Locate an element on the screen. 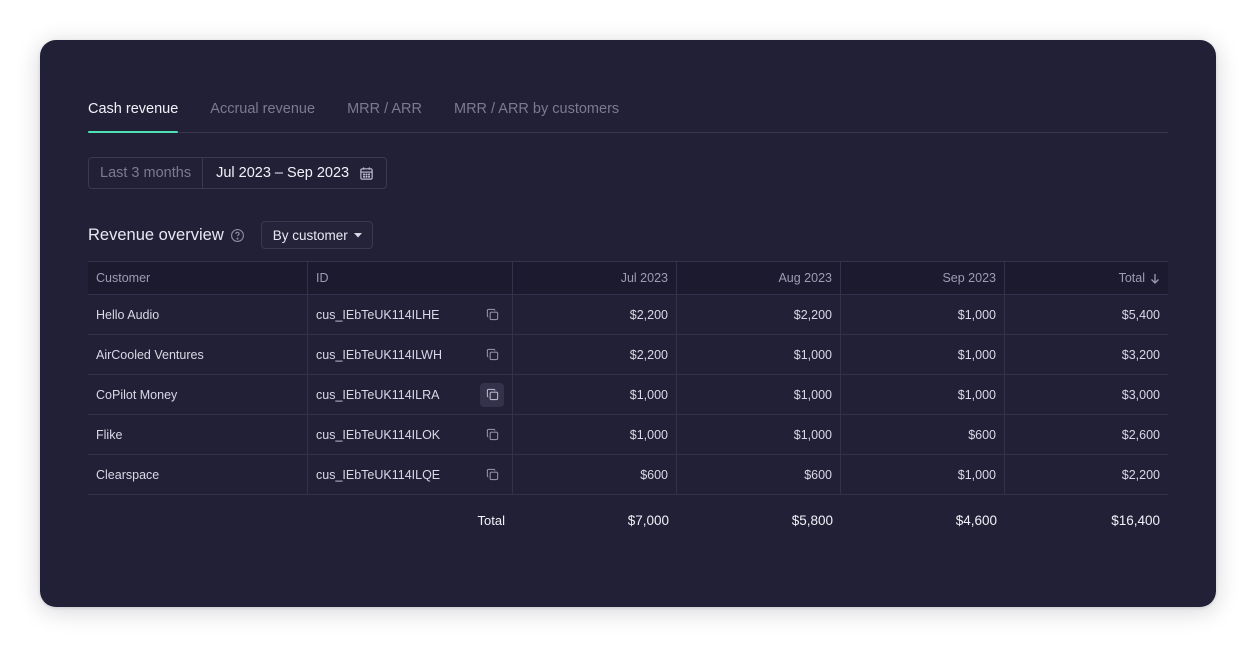 The width and height of the screenshot is (1256, 648). header-customer: Customer is located at coordinates (198, 278).